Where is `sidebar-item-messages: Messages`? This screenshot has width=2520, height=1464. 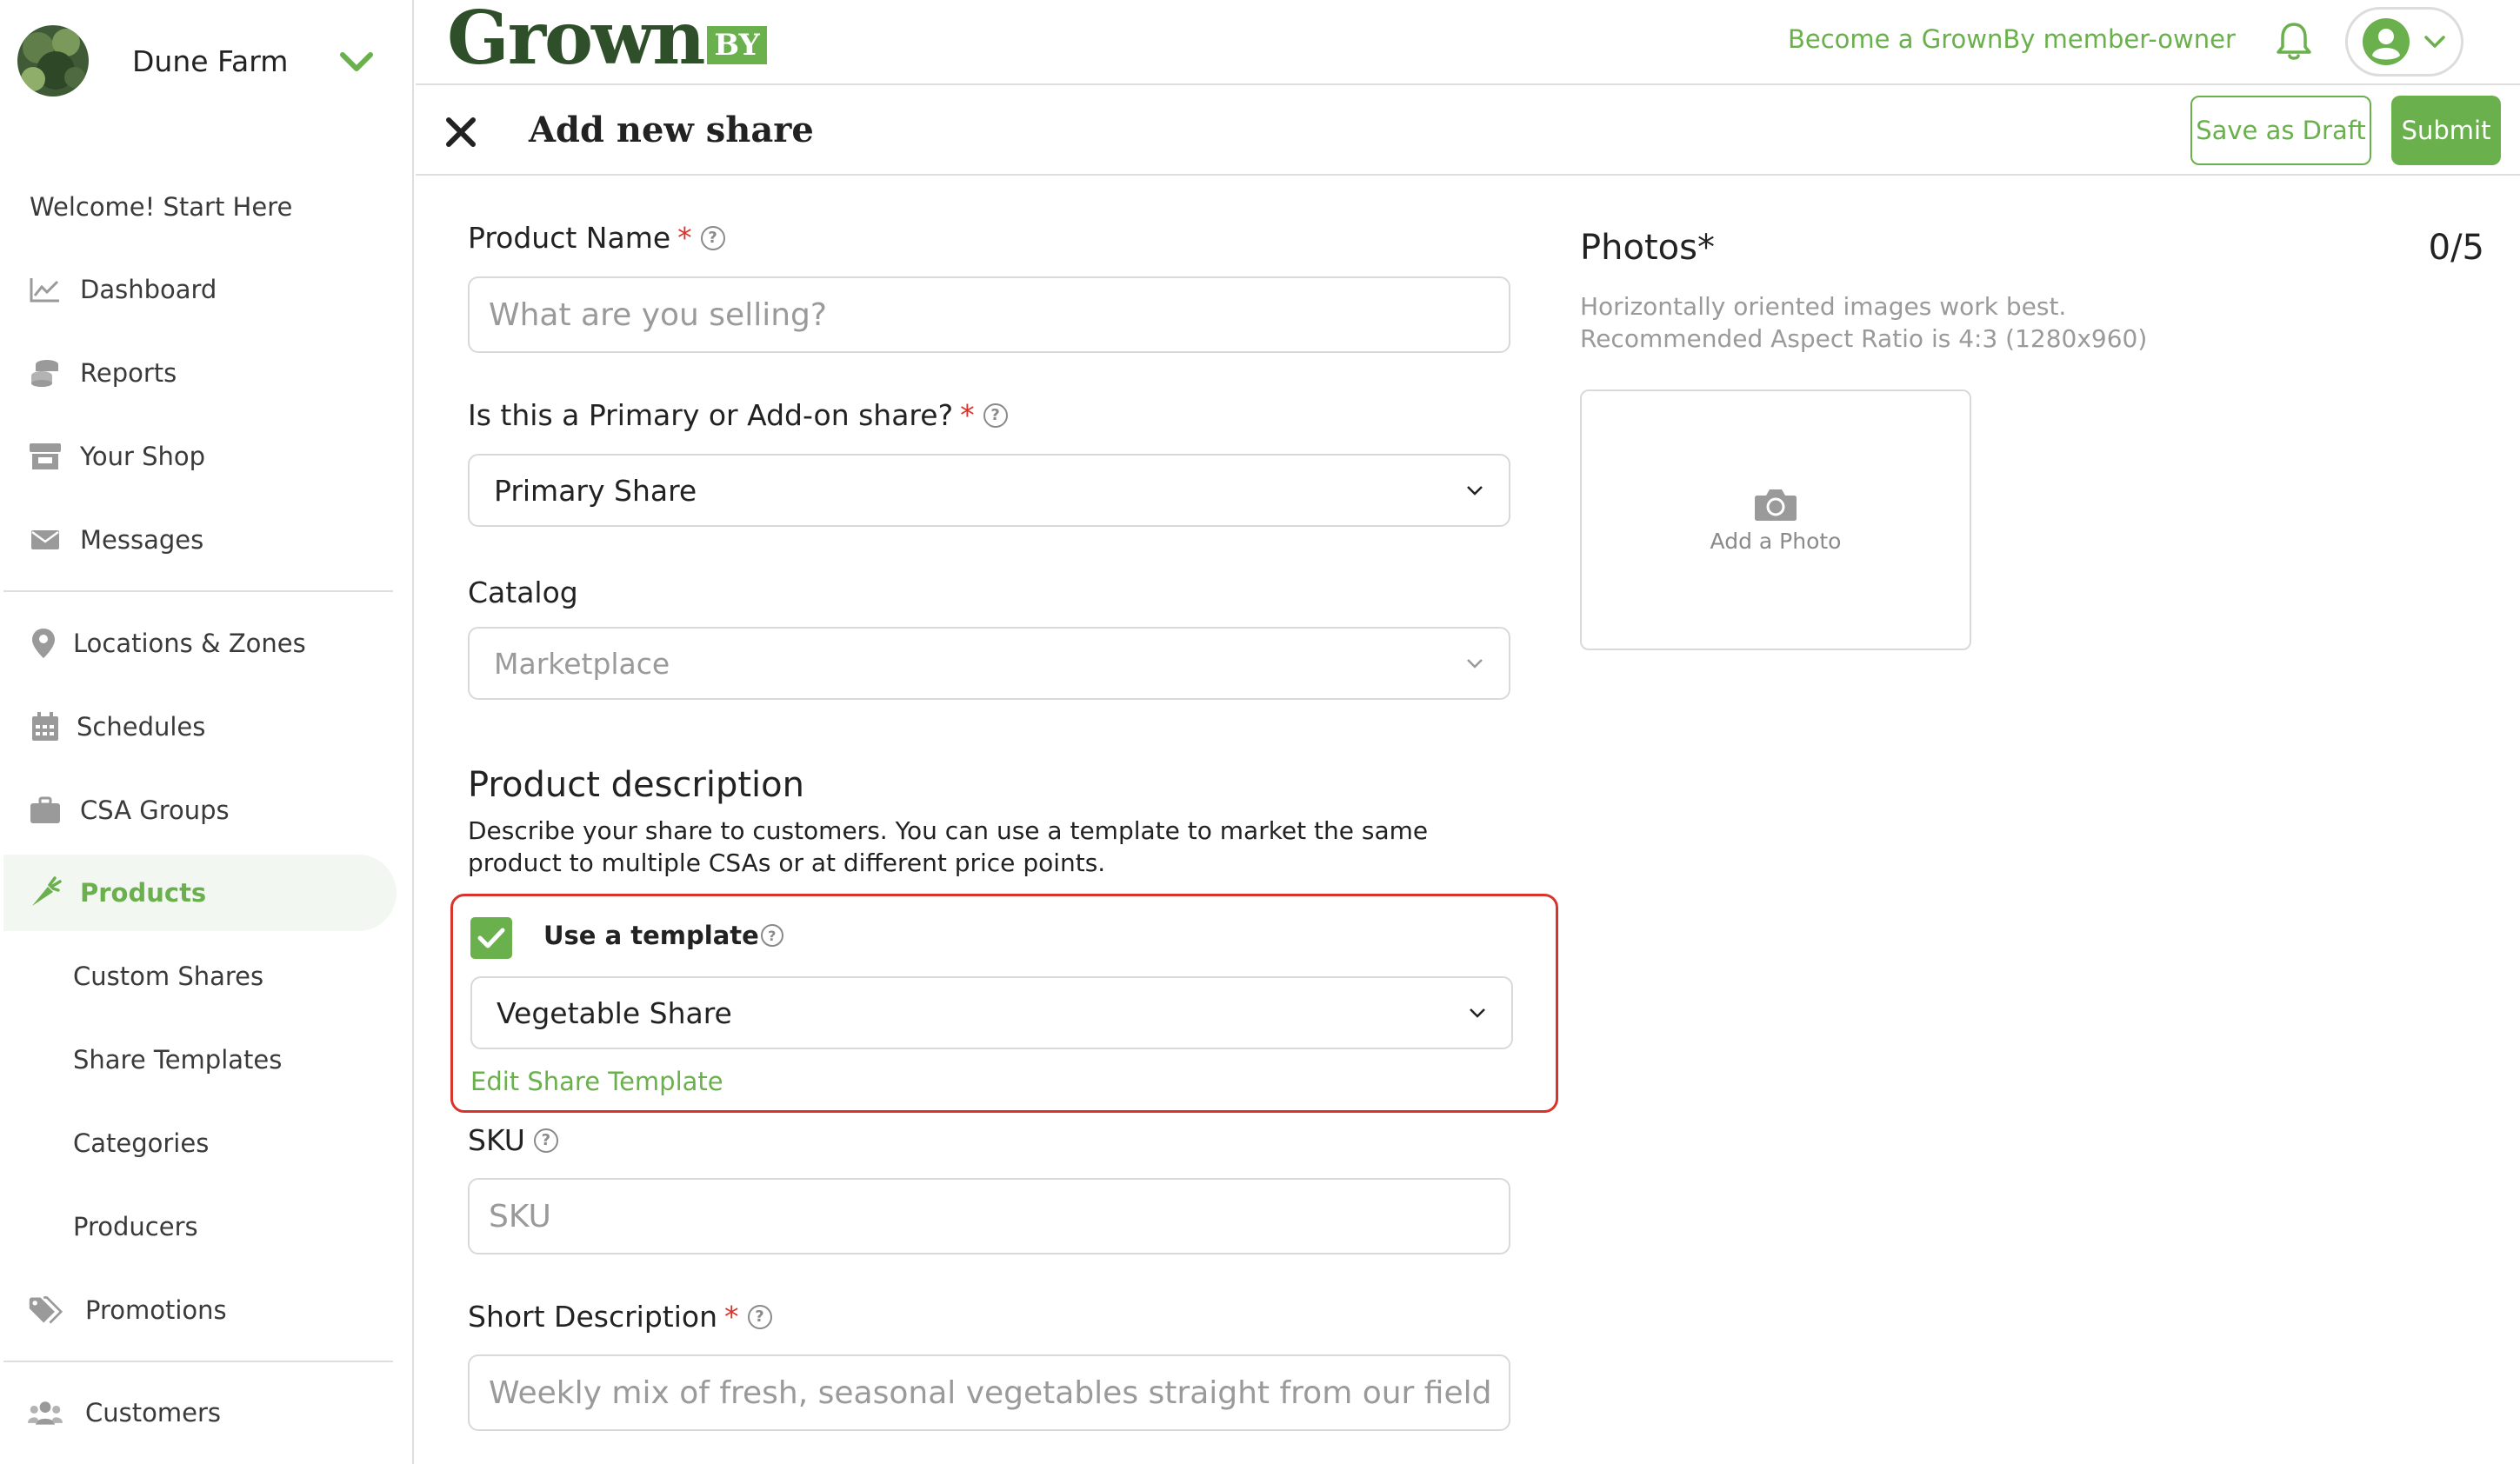
sidebar-item-messages: Messages is located at coordinates (196, 540).